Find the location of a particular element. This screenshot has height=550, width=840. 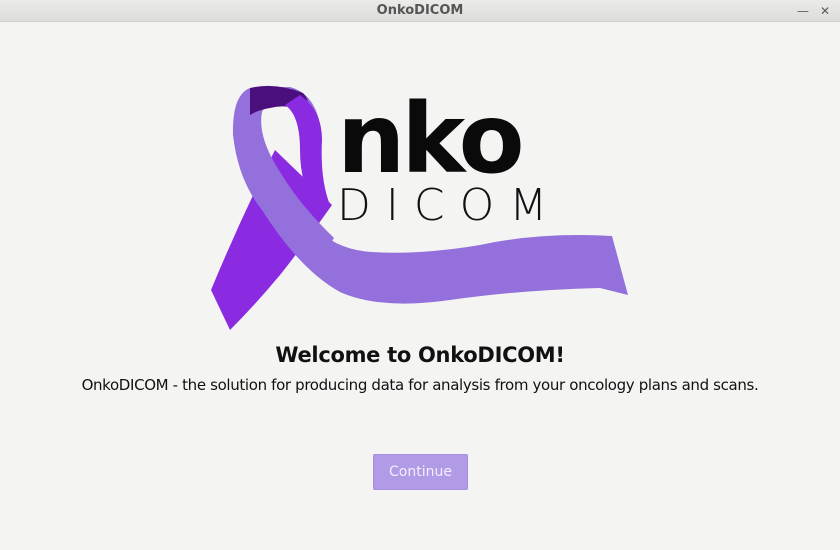

title-bar: OnkoDICOM — ✕ is located at coordinates (420, 11).